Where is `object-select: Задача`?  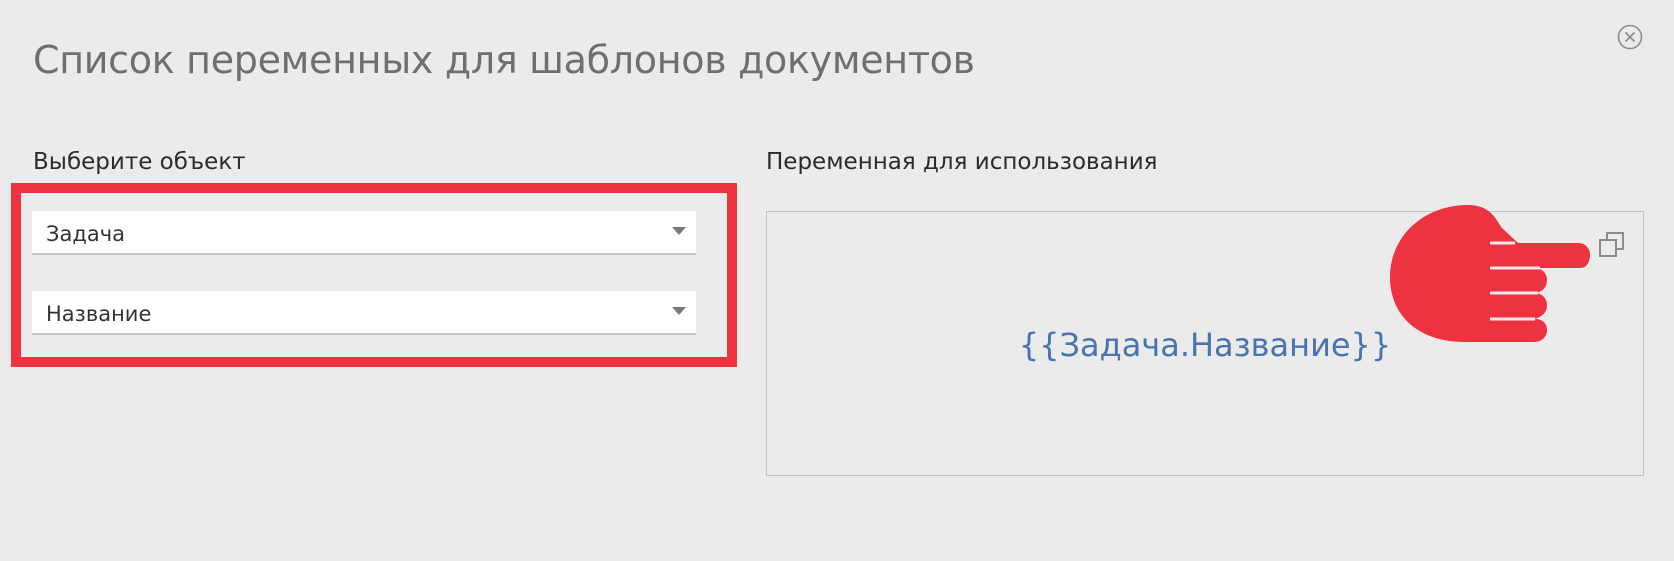 object-select: Задача is located at coordinates (364, 233).